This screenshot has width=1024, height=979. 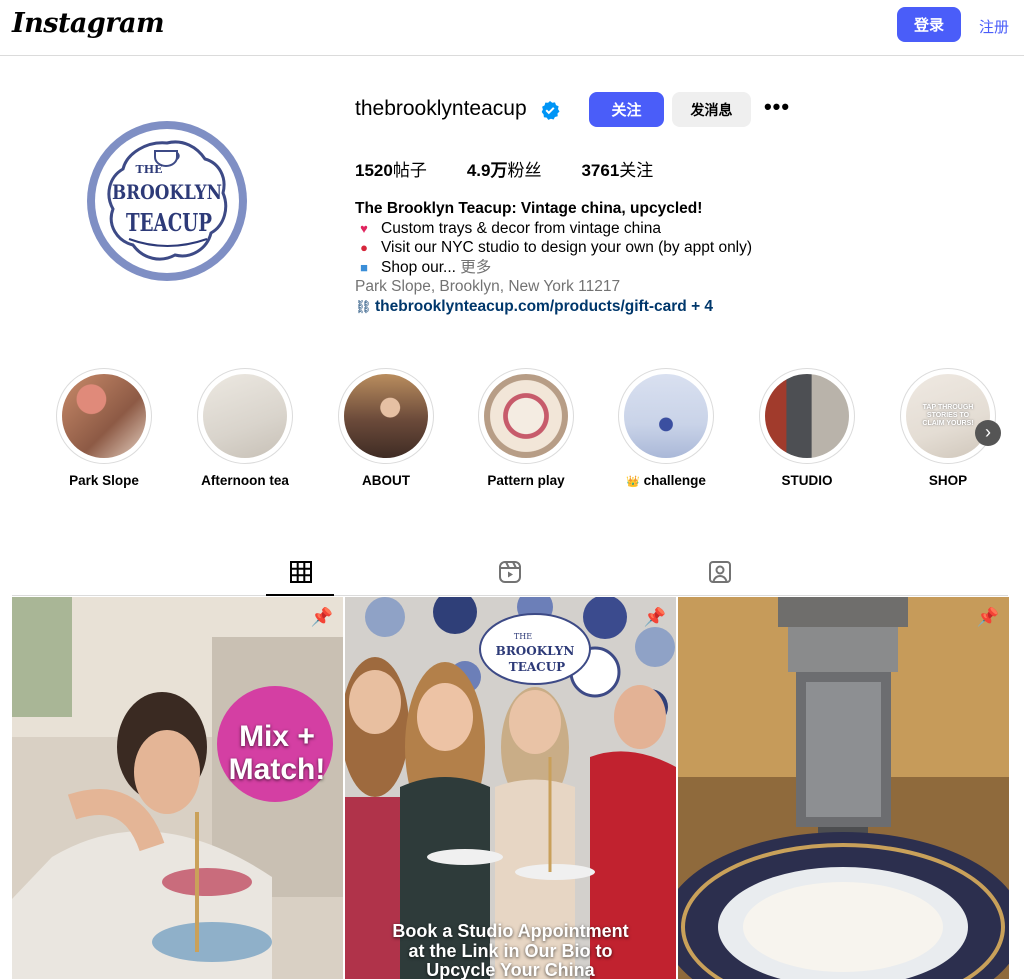 What do you see at coordinates (807, 480) in the screenshot?
I see `highlight-label: STUDIO` at bounding box center [807, 480].